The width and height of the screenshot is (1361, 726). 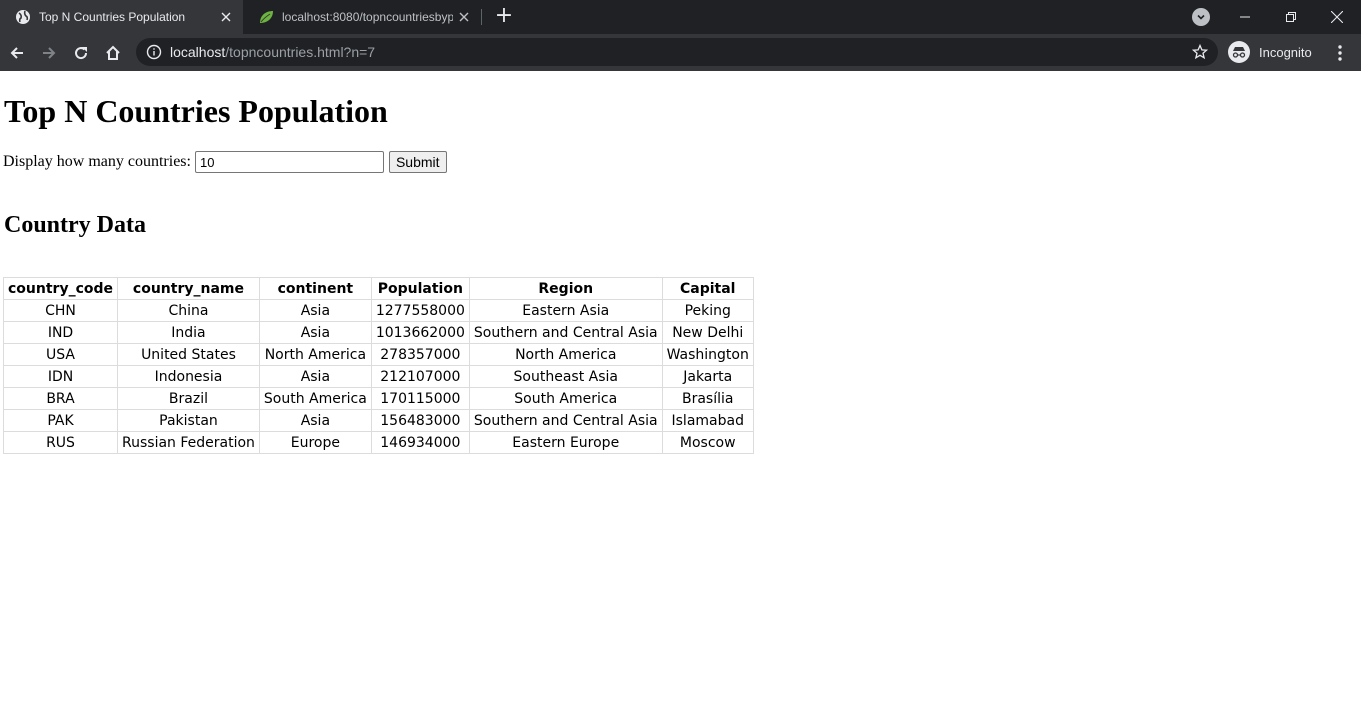 I want to click on submit-button: Submit, so click(x=417, y=162).